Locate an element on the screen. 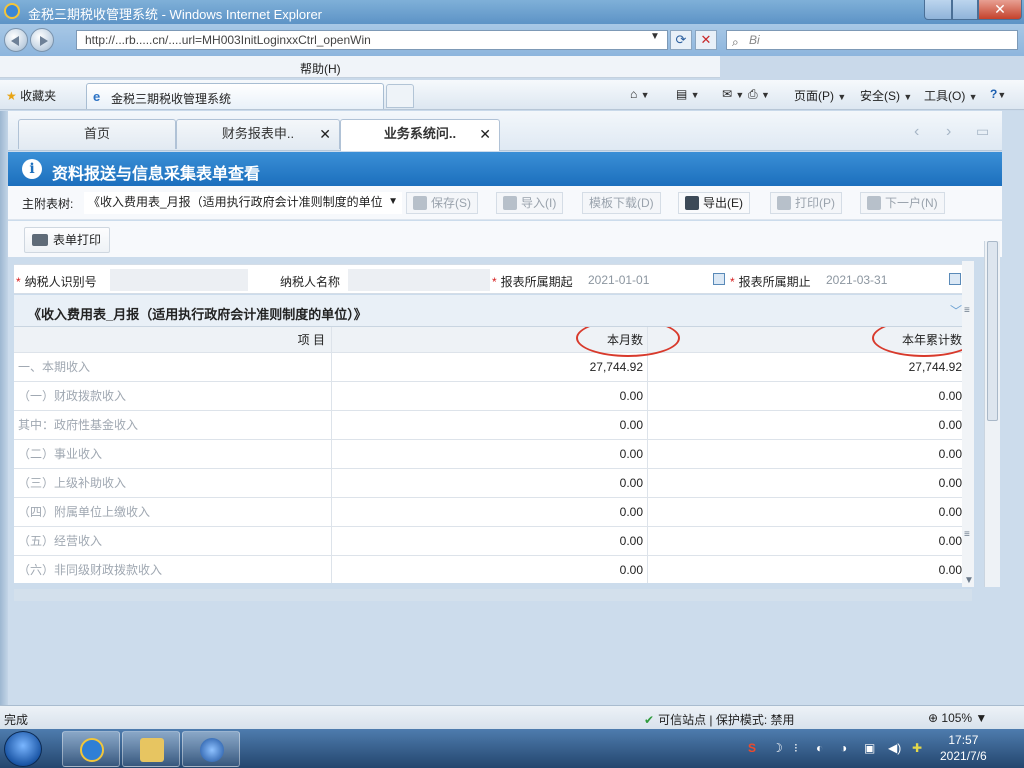 The image size is (1024, 768). tray-icon: ☽ is located at coordinates (777, 748).